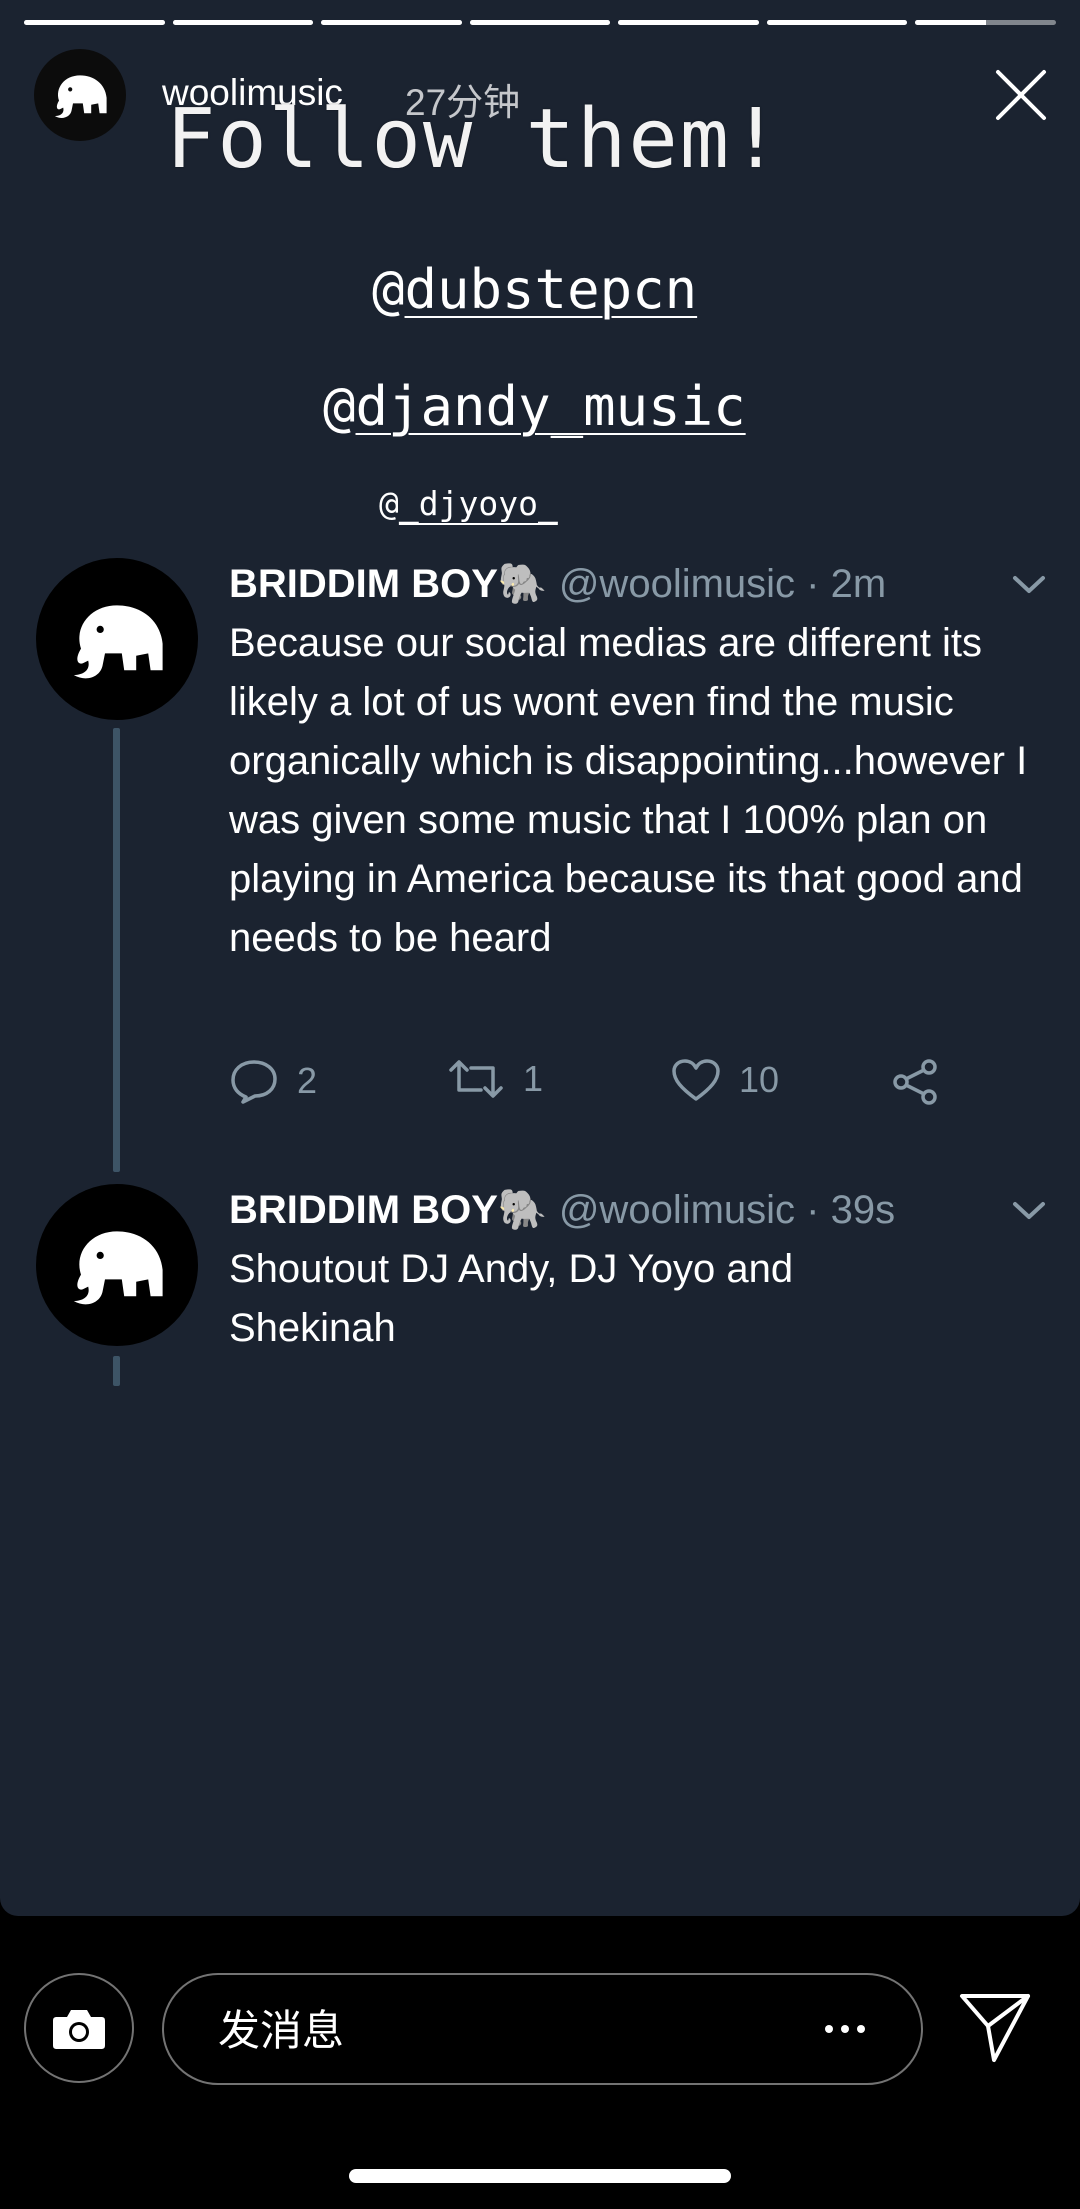  I want to click on heart-icon, so click(696, 1080).